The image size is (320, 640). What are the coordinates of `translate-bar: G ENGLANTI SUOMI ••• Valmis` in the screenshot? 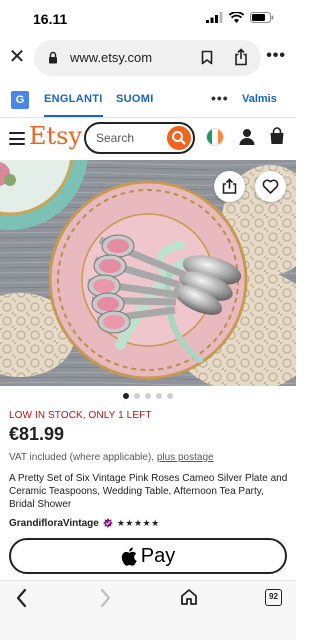 It's located at (148, 101).